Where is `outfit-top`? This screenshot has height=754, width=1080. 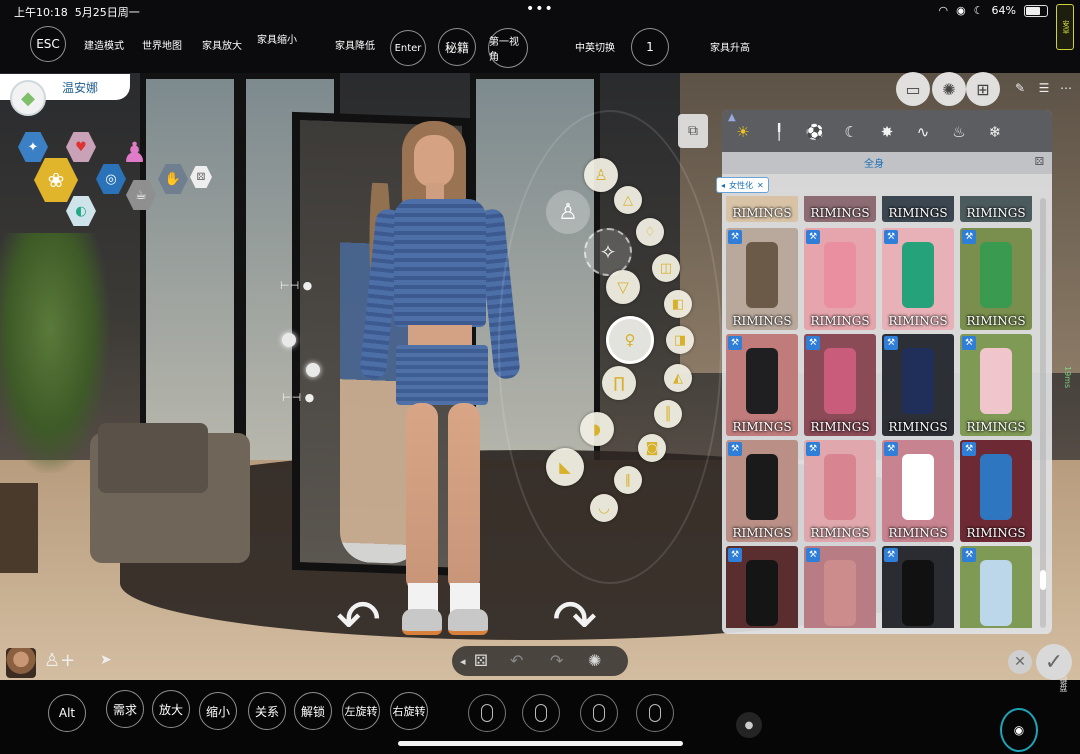
outfit-top is located at coordinates (440, 263).